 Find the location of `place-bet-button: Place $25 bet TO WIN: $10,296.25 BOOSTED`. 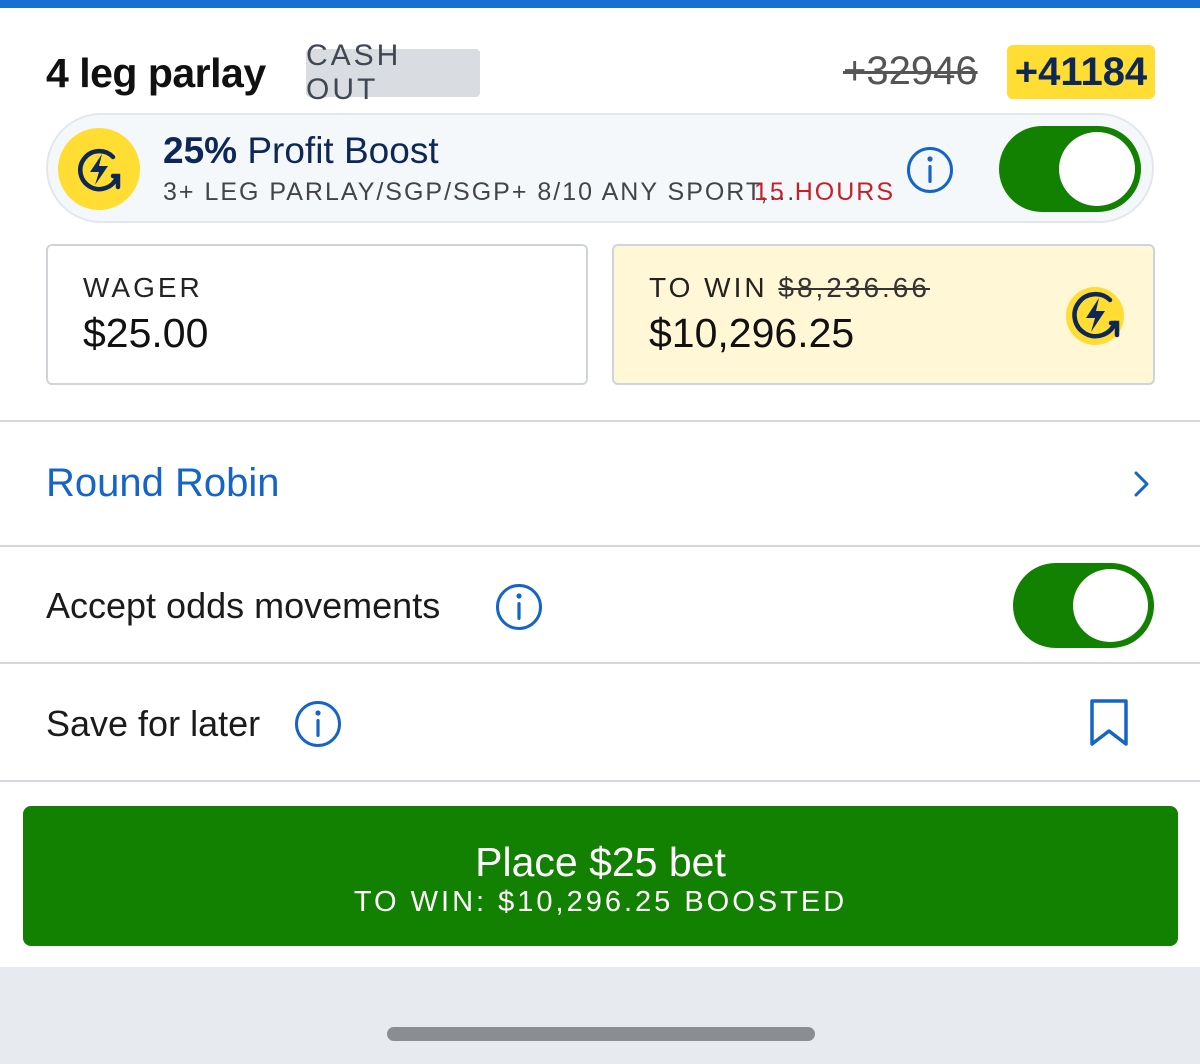

place-bet-button: Place $25 bet TO WIN: $10,296.25 BOOSTED is located at coordinates (600, 876).